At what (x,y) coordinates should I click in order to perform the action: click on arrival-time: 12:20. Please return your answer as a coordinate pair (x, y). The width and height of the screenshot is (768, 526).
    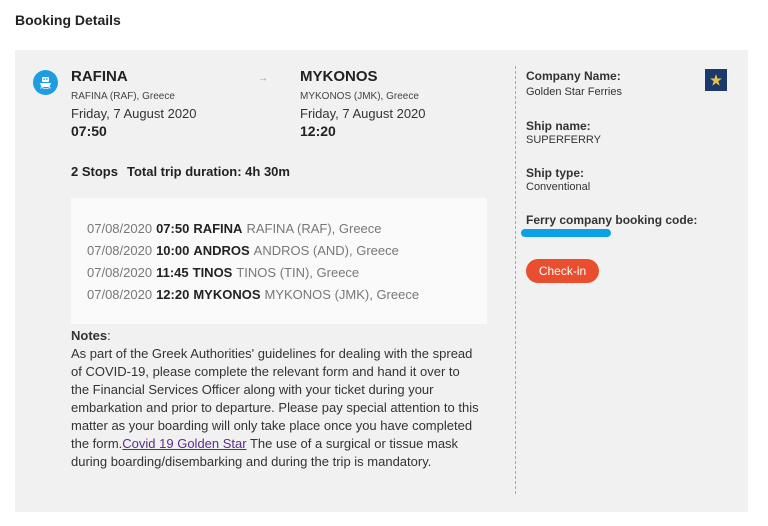
    Looking at the image, I should click on (318, 131).